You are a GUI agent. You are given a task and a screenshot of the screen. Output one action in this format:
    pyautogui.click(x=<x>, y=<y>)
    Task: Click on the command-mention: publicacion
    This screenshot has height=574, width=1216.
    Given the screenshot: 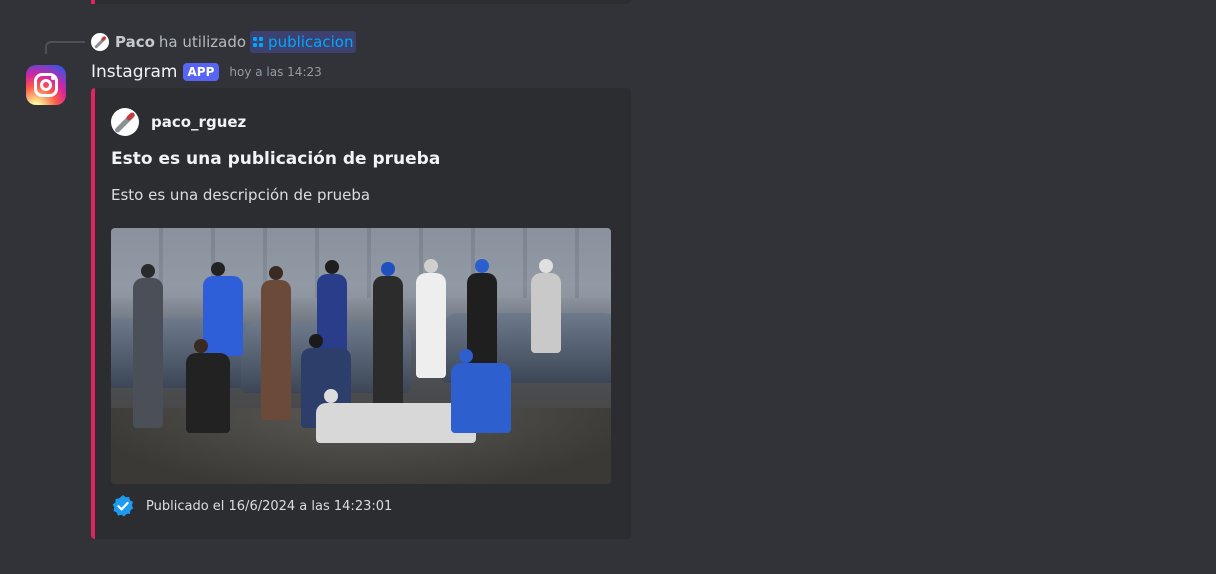 What is the action you would take?
    pyautogui.click(x=303, y=42)
    